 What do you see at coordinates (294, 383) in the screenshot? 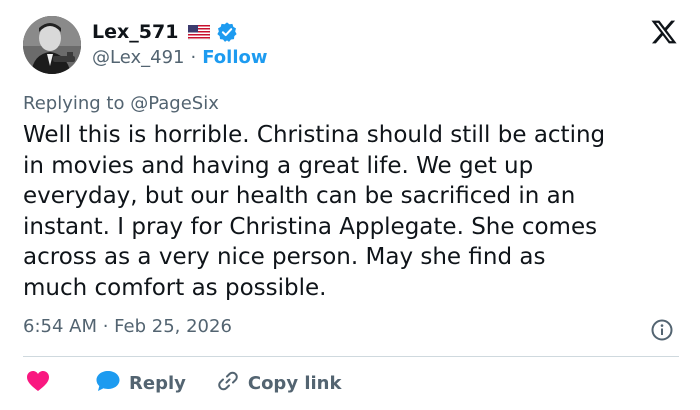
I see `copy-link-label: Copy link` at bounding box center [294, 383].